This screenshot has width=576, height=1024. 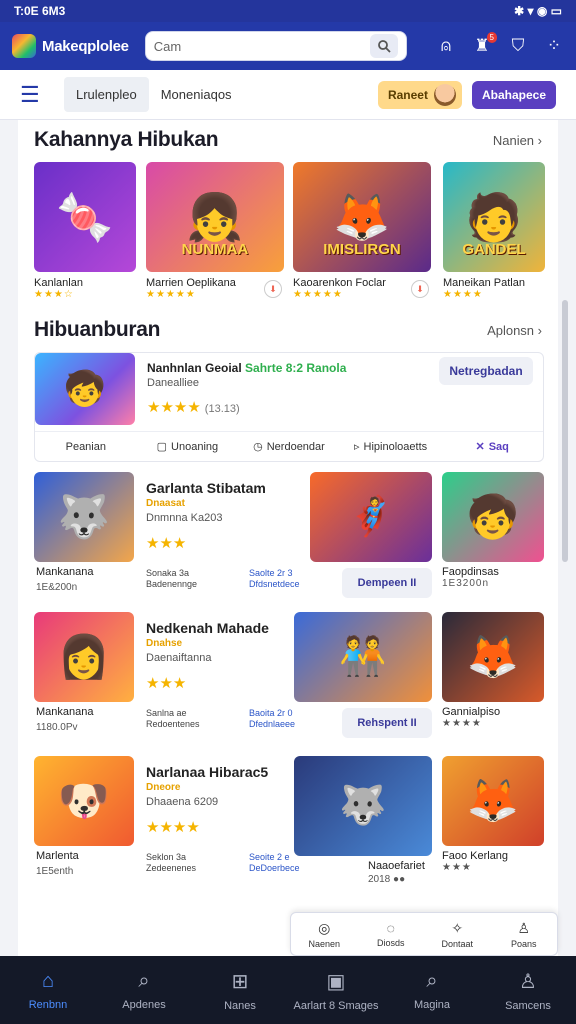 I want to click on bottom-nav-item: ⌕ Apdenes, so click(x=144, y=990).